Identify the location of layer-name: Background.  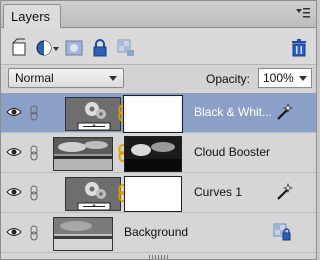
(156, 232).